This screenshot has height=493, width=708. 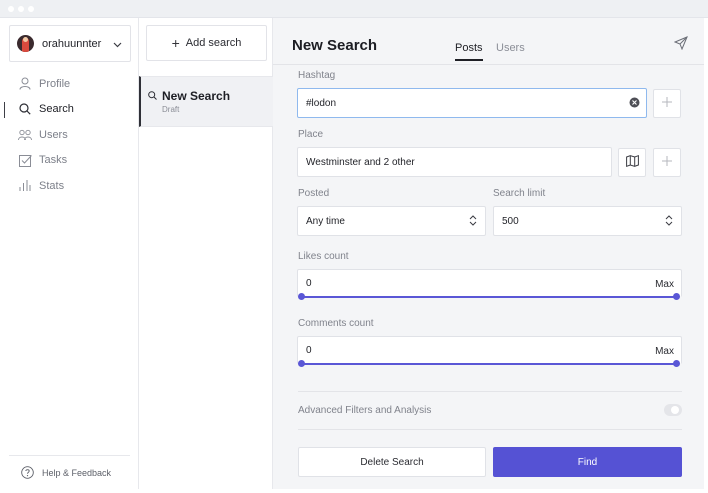 I want to click on comments-slider-max-handle, so click(x=676, y=363).